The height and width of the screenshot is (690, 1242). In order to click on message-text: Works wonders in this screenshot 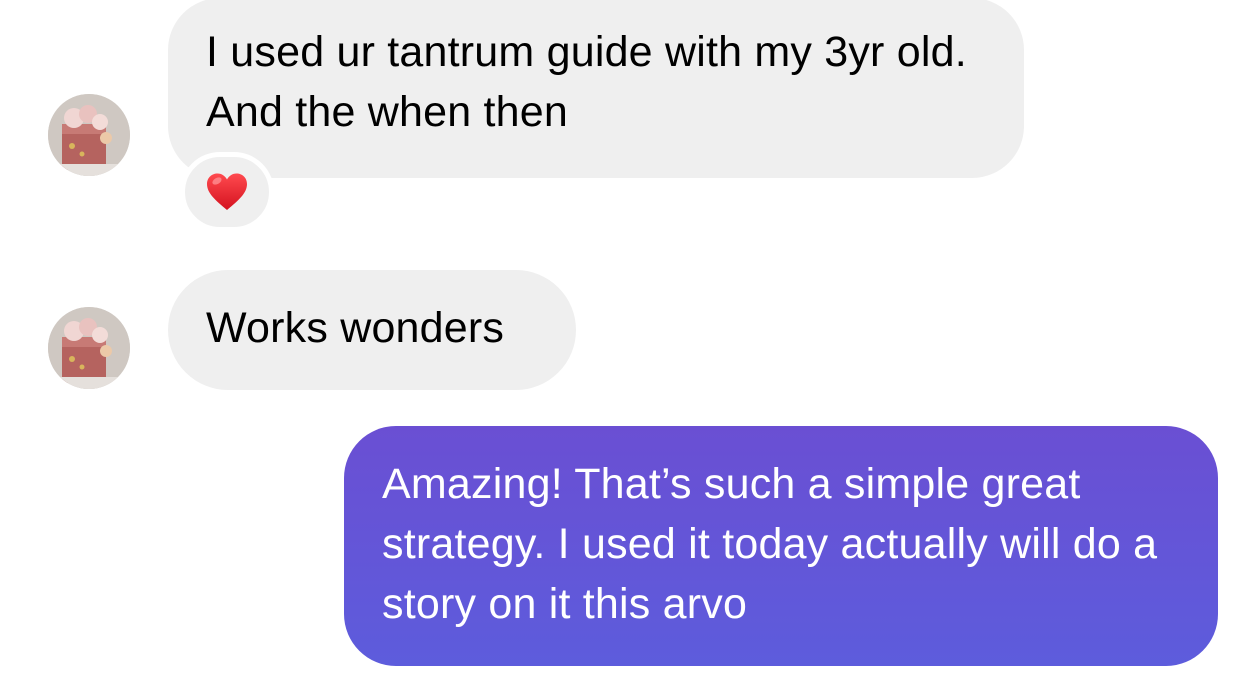, I will do `click(355, 328)`.